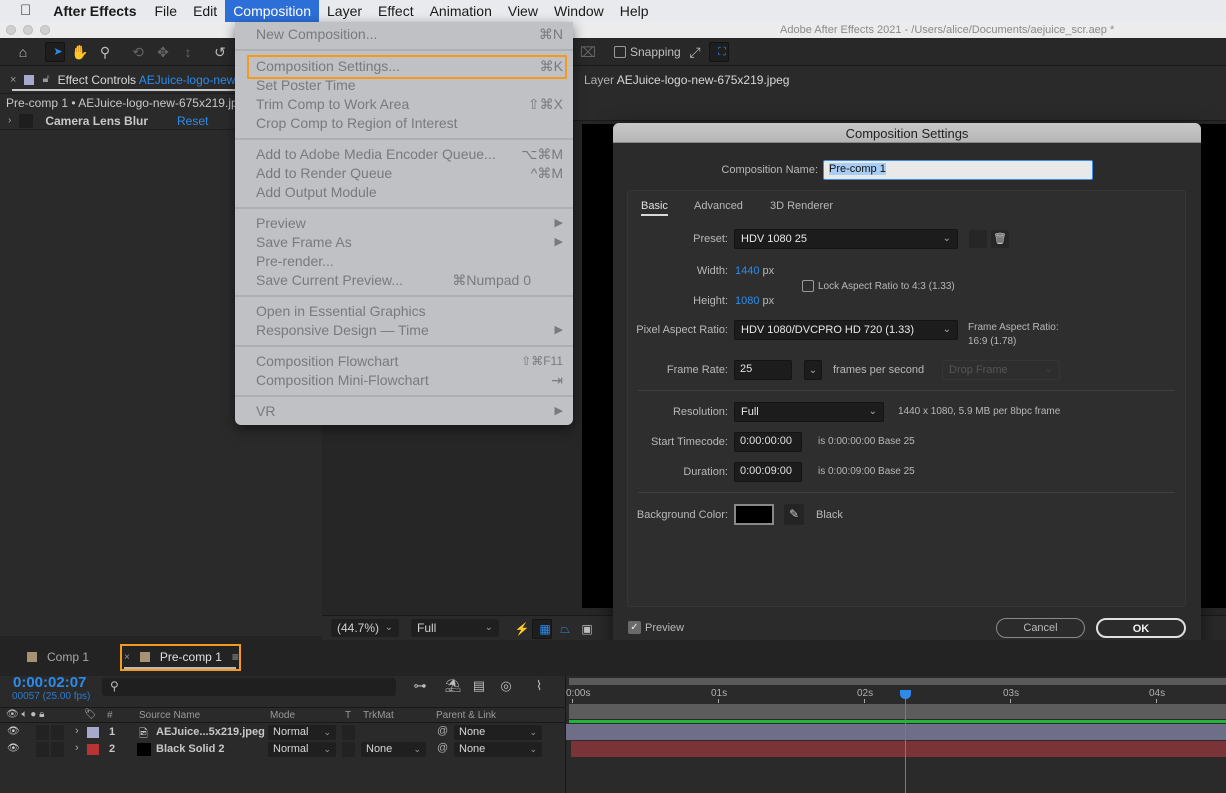 This screenshot has height=793, width=1226. I want to click on comp-flowchart-icon: ⊶, so click(420, 686).